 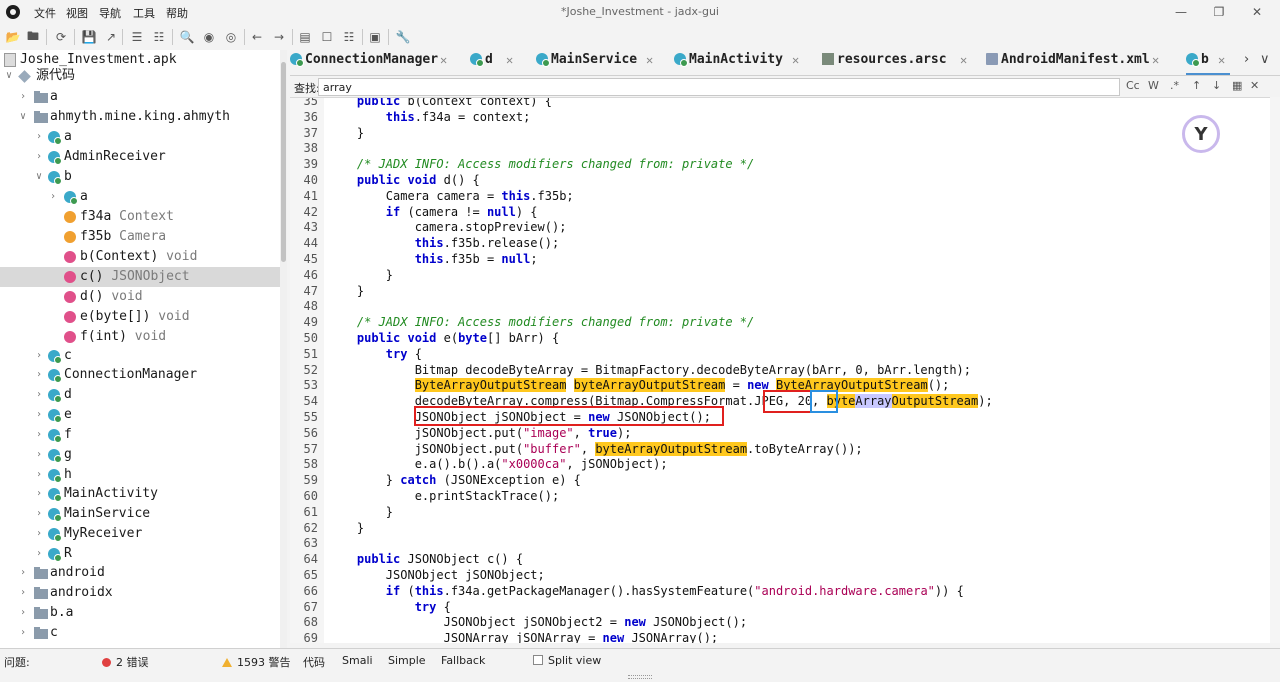 I want to click on restore-icon: ❐, so click(x=1219, y=12).